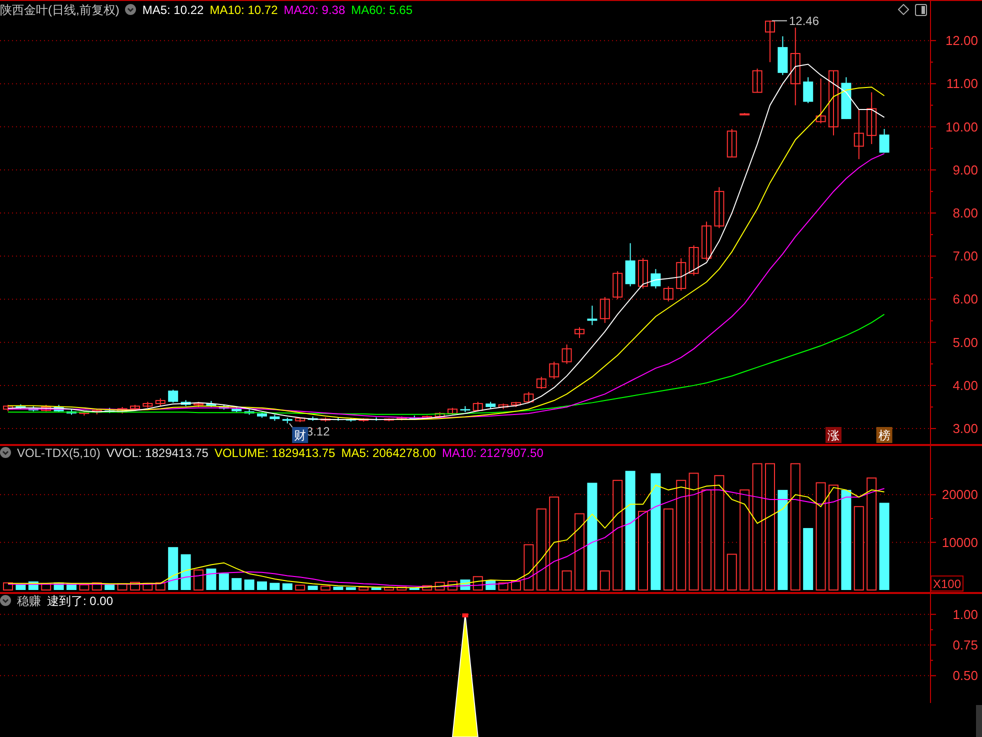  Describe the element at coordinates (965, 645) in the screenshot. I see `axis-label: 0.75` at that location.